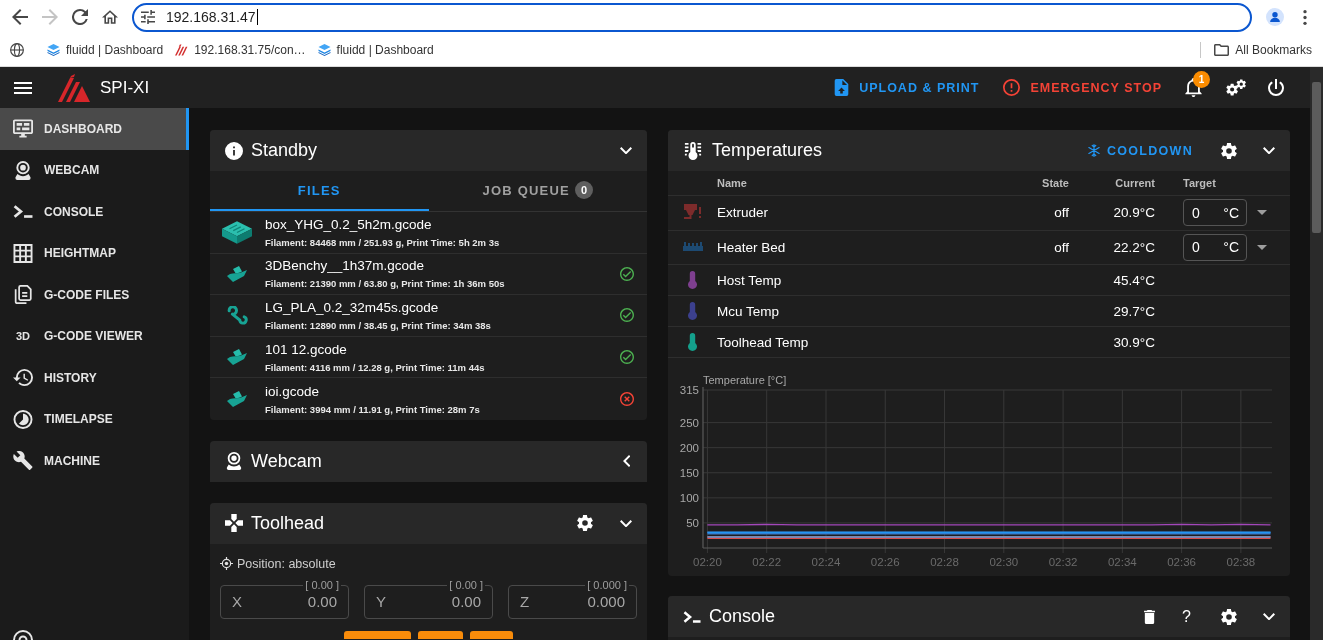  What do you see at coordinates (752, 247) in the screenshot?
I see `sensor-name: Heater Bed` at bounding box center [752, 247].